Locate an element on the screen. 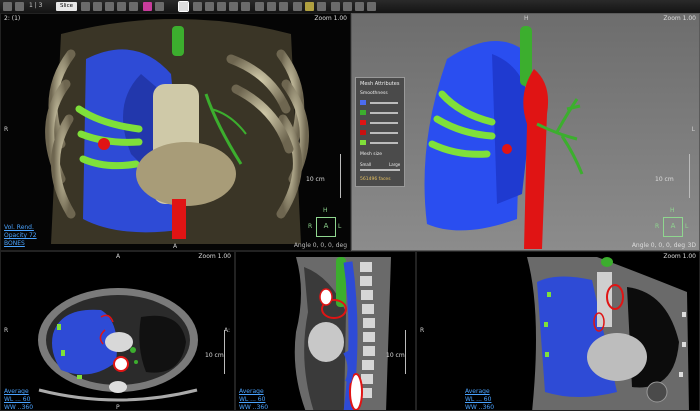  toolbar: 1 | 3 Slice is located at coordinates (350, 7).